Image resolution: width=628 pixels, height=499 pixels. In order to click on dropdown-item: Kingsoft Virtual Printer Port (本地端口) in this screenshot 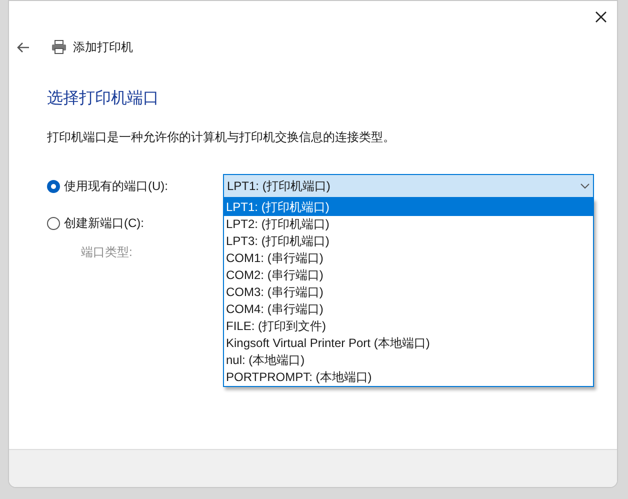, I will do `click(408, 343)`.